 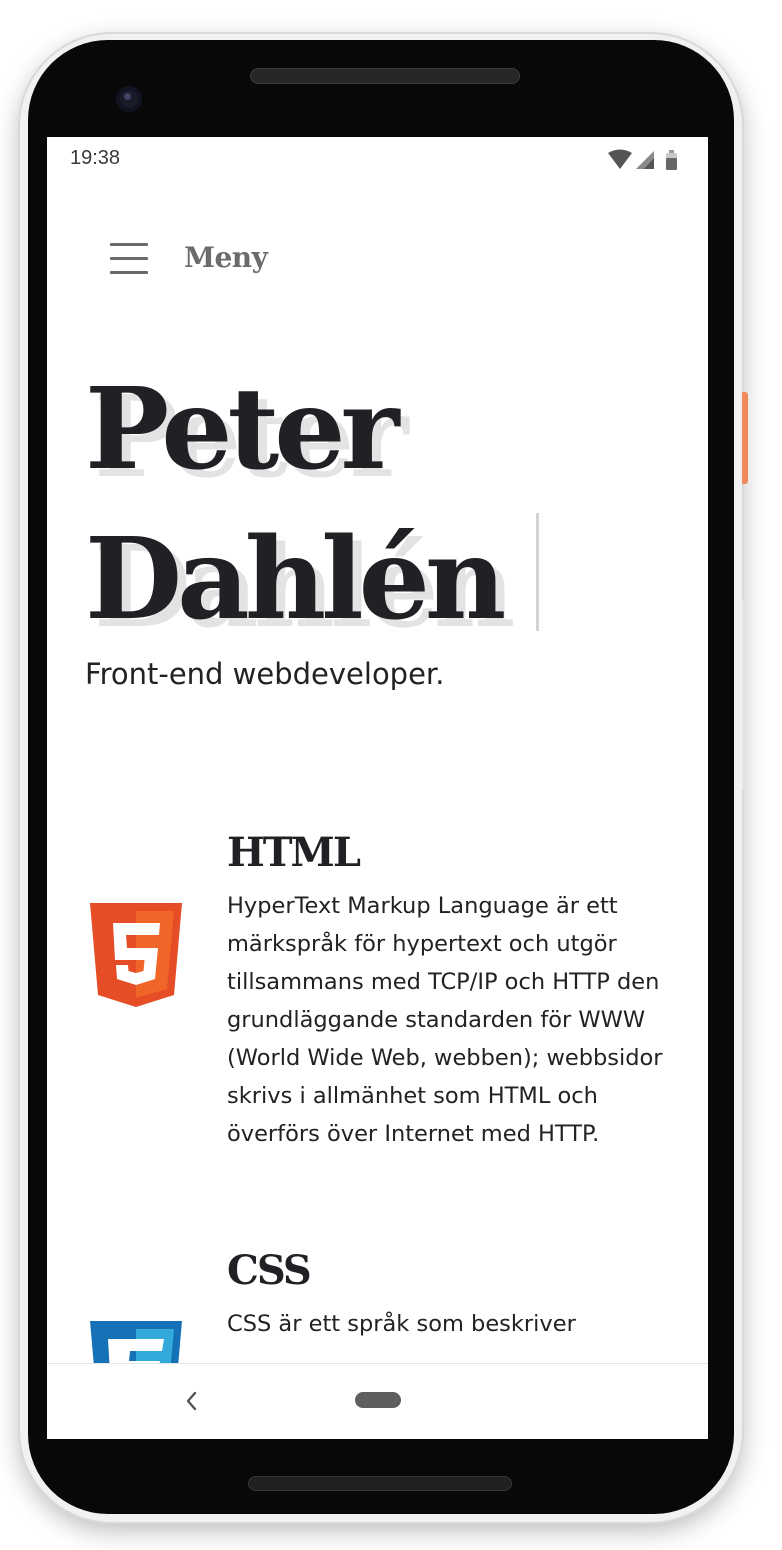 I want to click on menu-label: Meny, so click(x=226, y=257).